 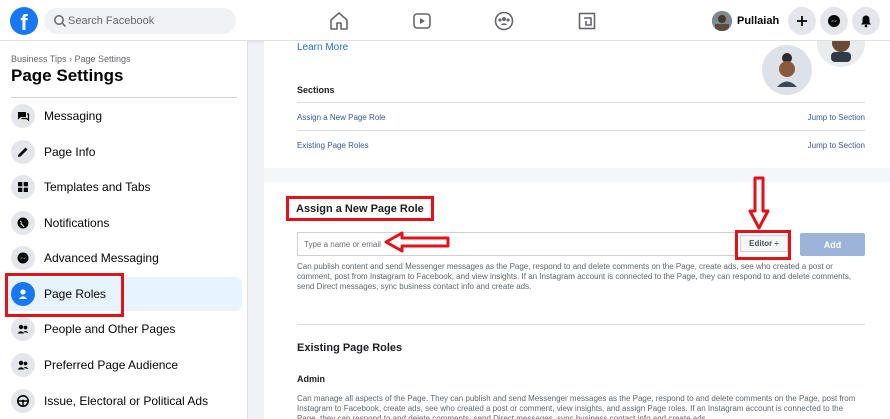 I want to click on sections-heading: Sections, so click(x=316, y=90).